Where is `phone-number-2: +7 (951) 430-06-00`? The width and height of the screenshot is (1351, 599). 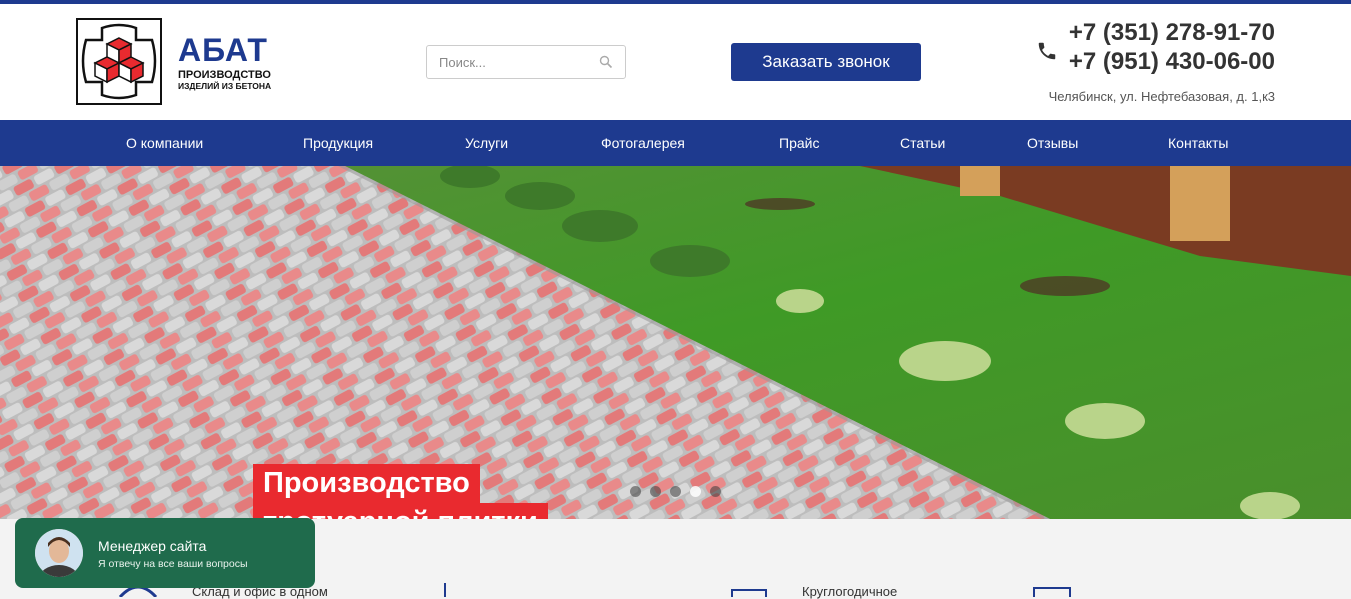
phone-number-2: +7 (951) 430-06-00 is located at coordinates (1162, 61).